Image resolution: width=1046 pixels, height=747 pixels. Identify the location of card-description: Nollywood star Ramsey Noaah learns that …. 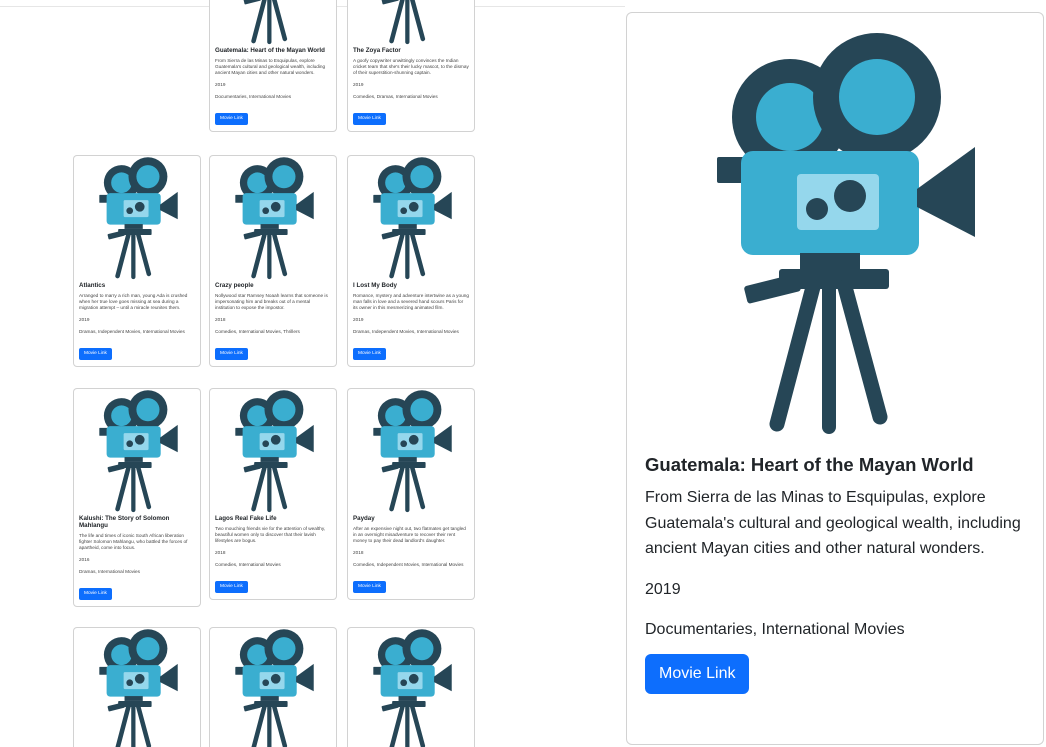
(271, 302).